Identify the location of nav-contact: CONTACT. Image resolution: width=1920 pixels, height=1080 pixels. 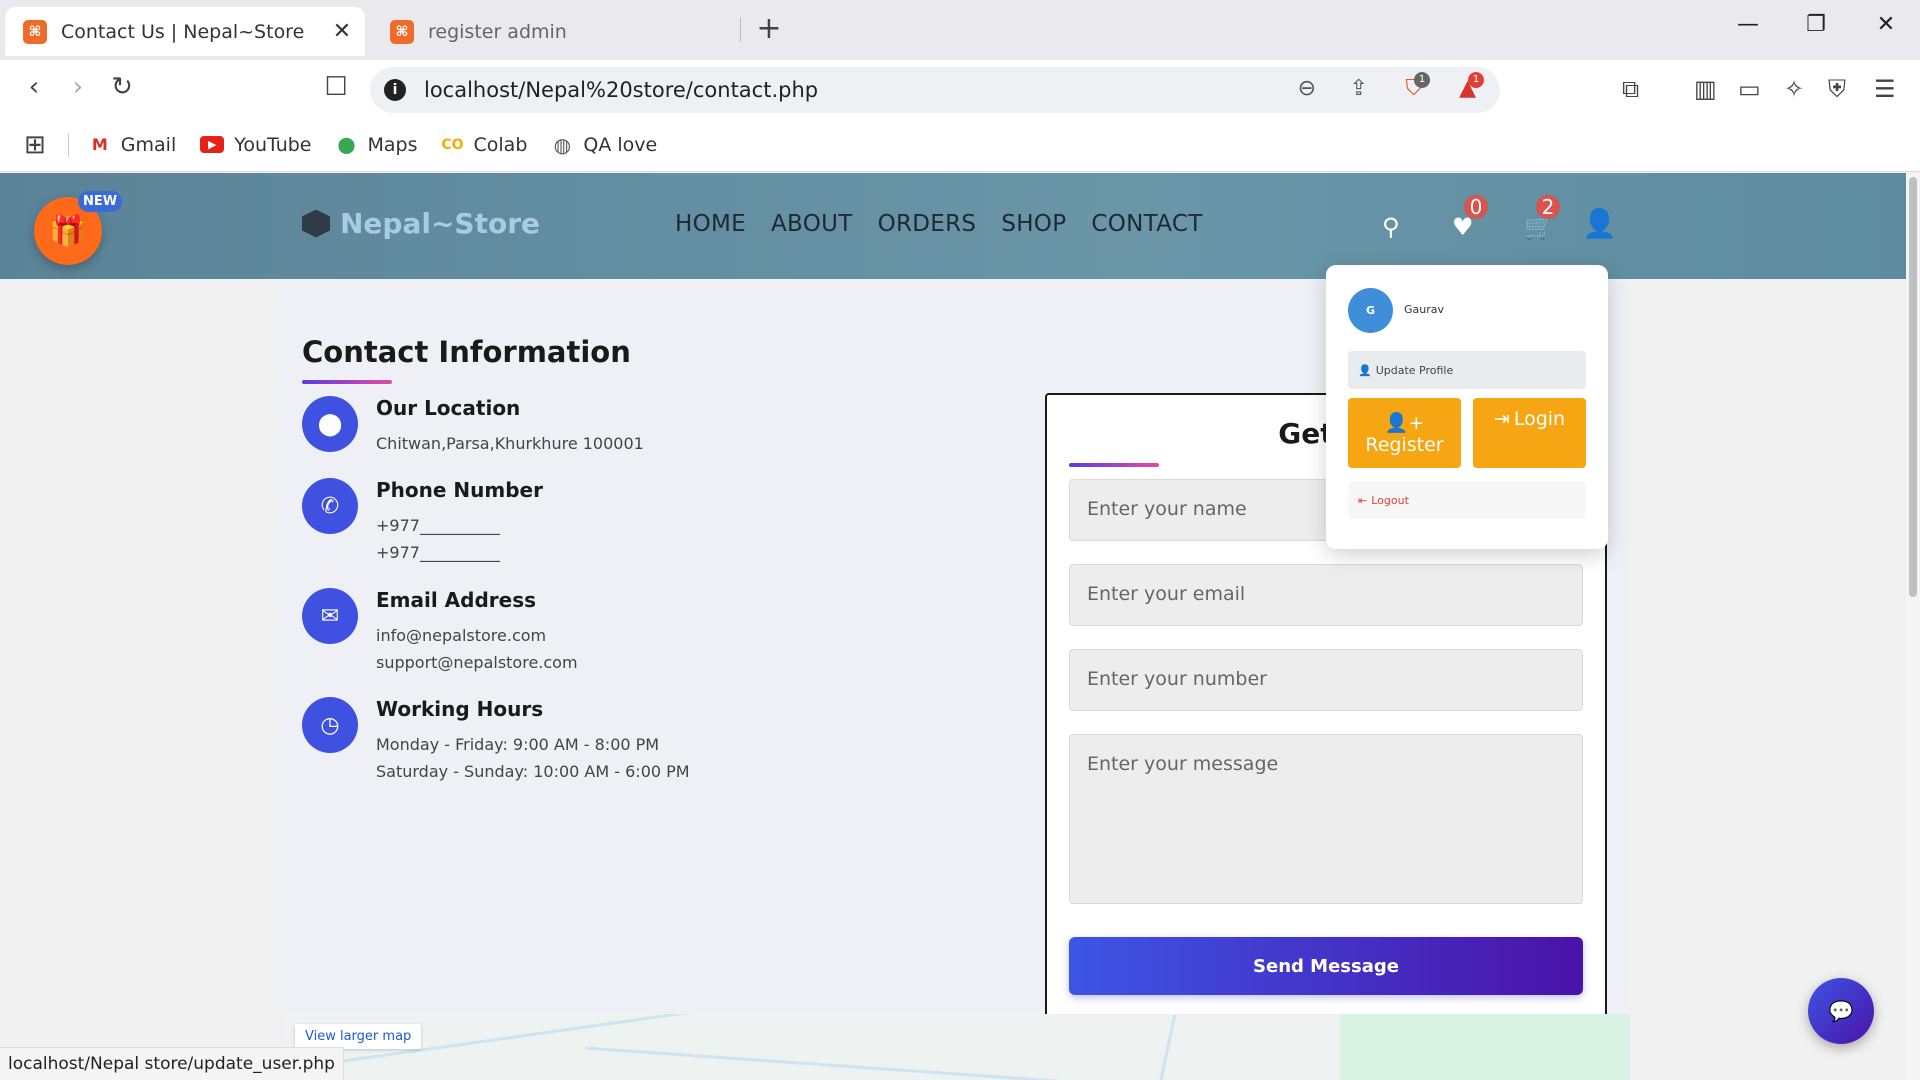
(1146, 224).